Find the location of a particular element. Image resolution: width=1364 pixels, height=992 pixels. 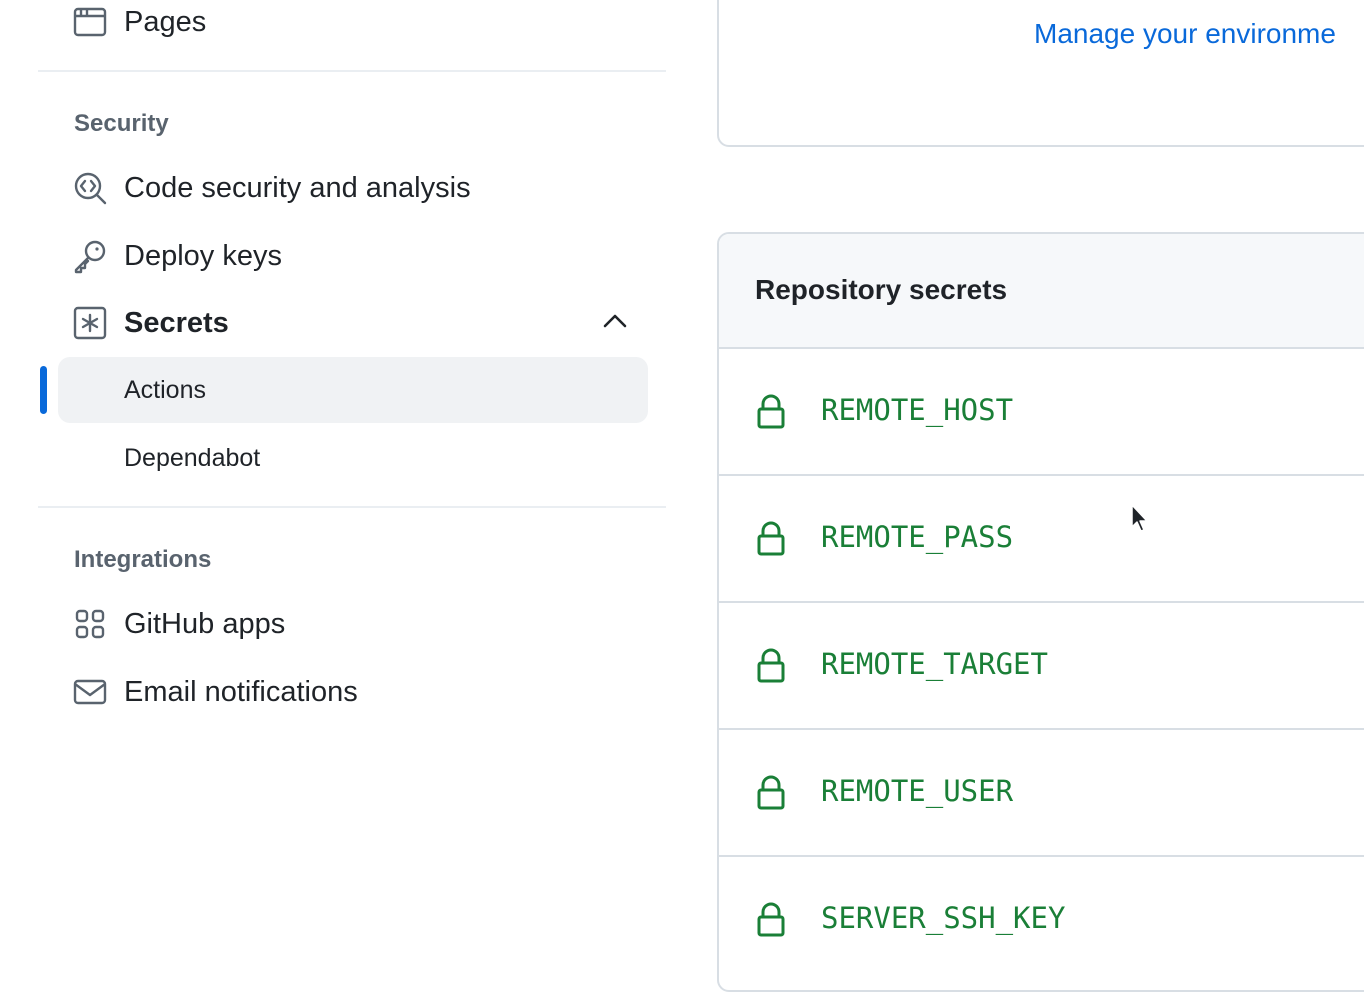

apps-grid-icon is located at coordinates (90, 624).